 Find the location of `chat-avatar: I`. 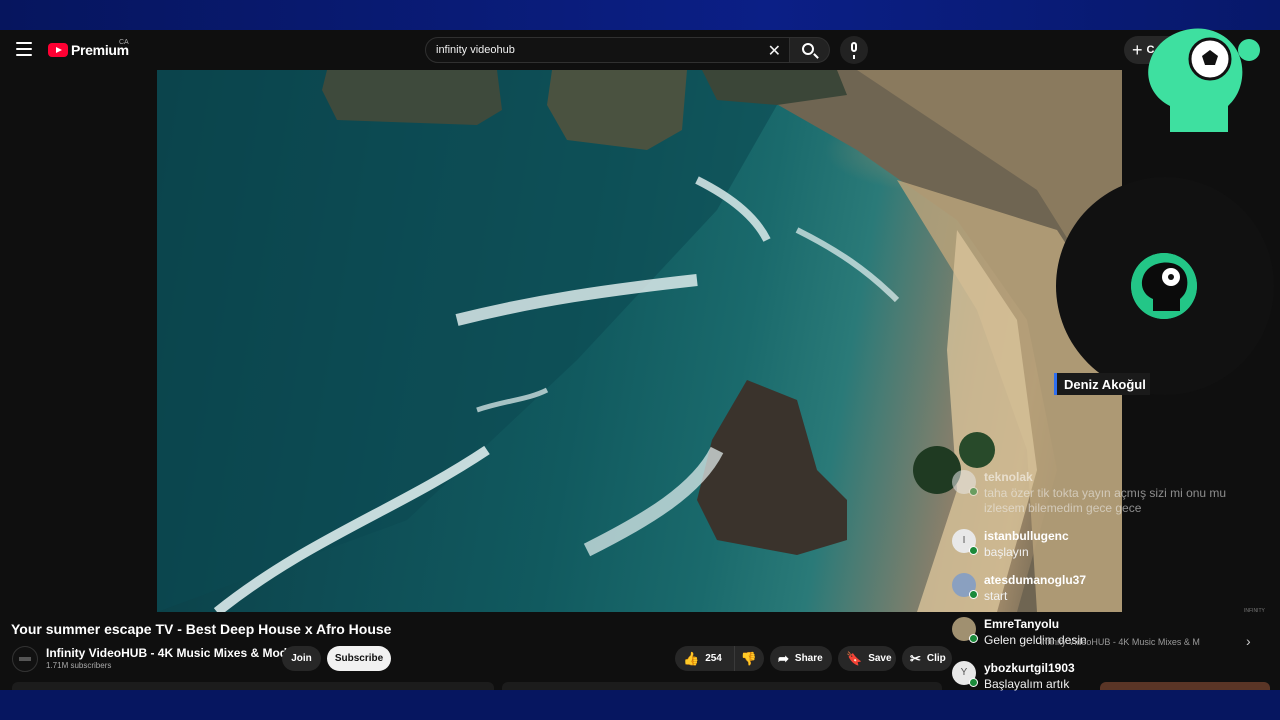

chat-avatar: I is located at coordinates (965, 542).